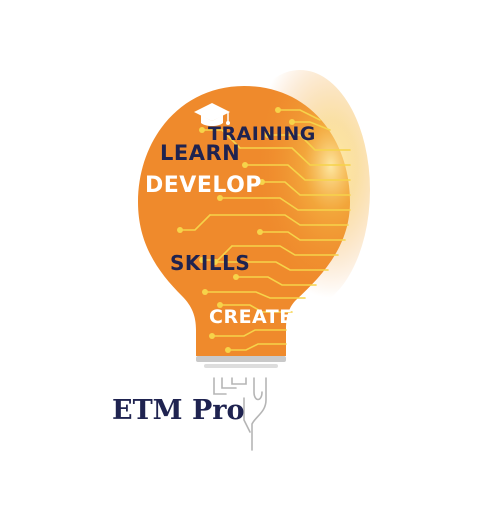 The height and width of the screenshot is (513, 487). What do you see at coordinates (251, 317) in the screenshot?
I see `word-create: CREATE` at bounding box center [251, 317].